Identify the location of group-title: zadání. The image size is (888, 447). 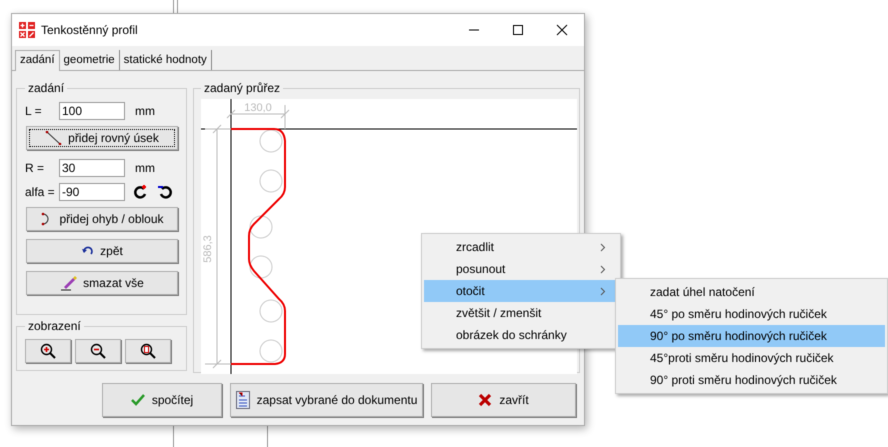
(46, 88).